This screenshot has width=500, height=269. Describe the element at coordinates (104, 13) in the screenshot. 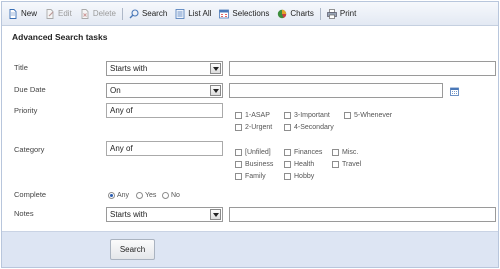

I see `delete-label: Delete` at that location.